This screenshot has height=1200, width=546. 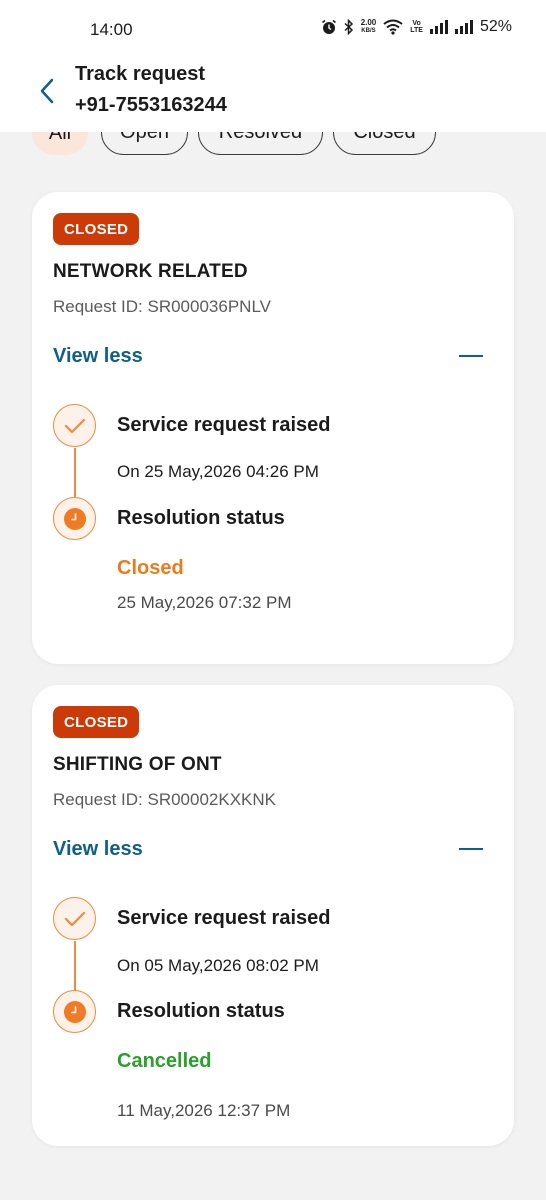 I want to click on battery-percent: 52%, so click(x=495, y=26).